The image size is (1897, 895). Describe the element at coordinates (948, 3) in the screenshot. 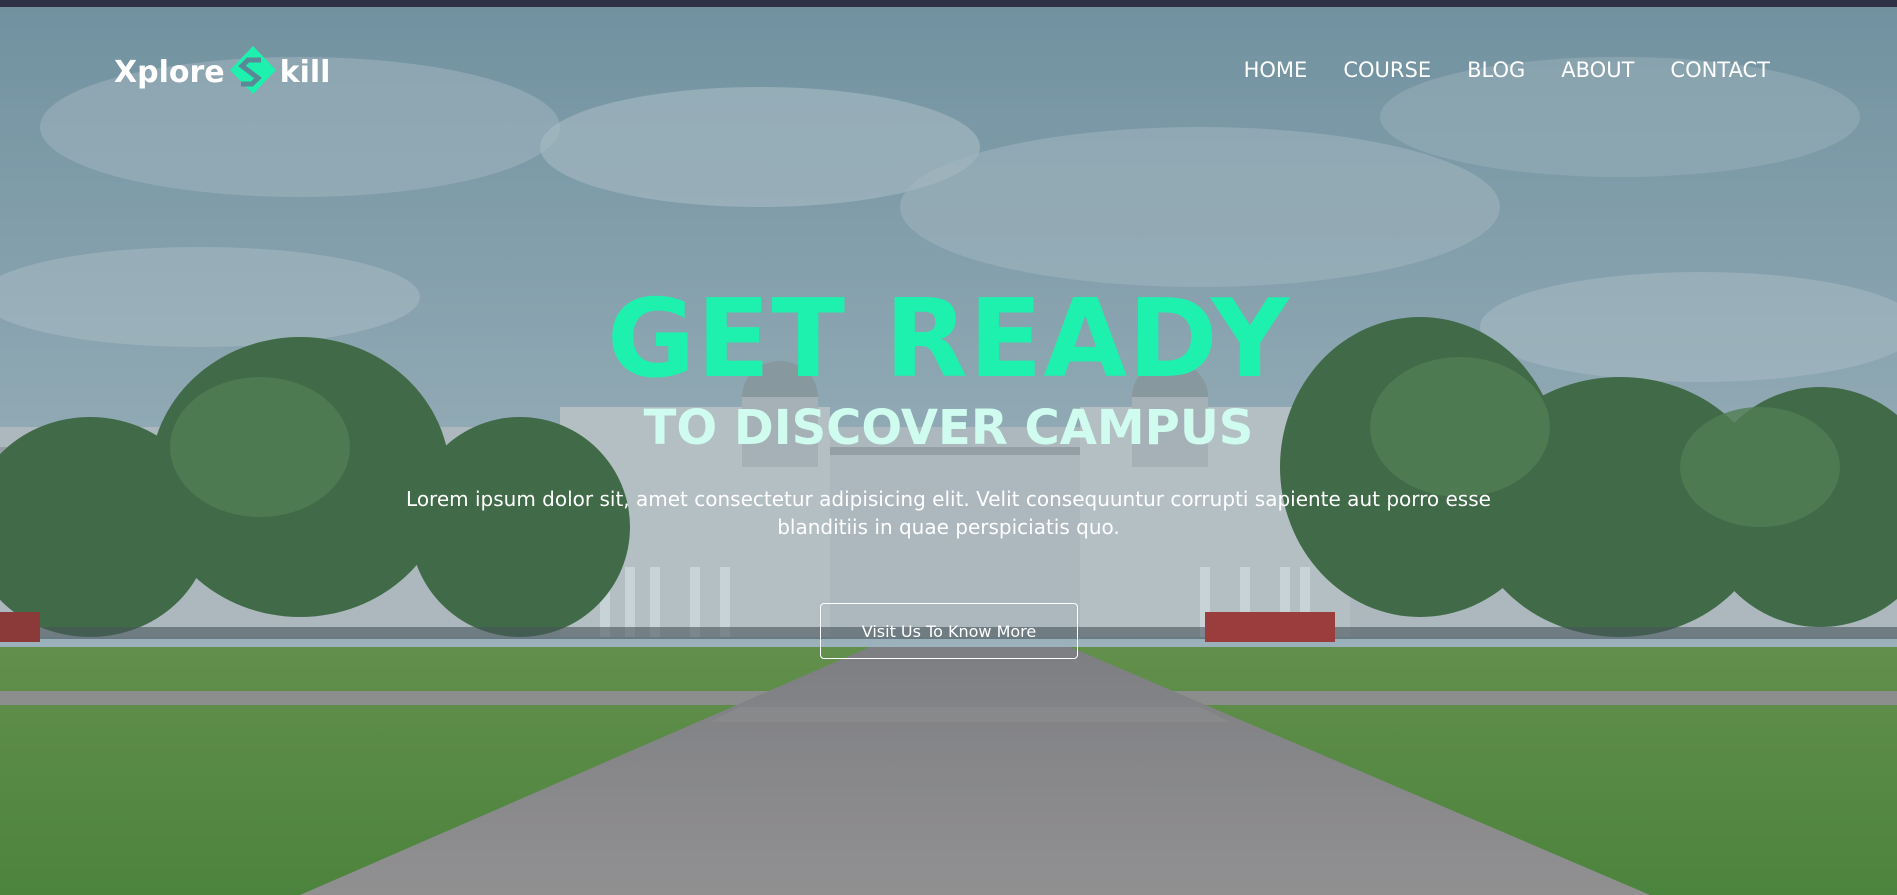

I see `top-strip` at that location.